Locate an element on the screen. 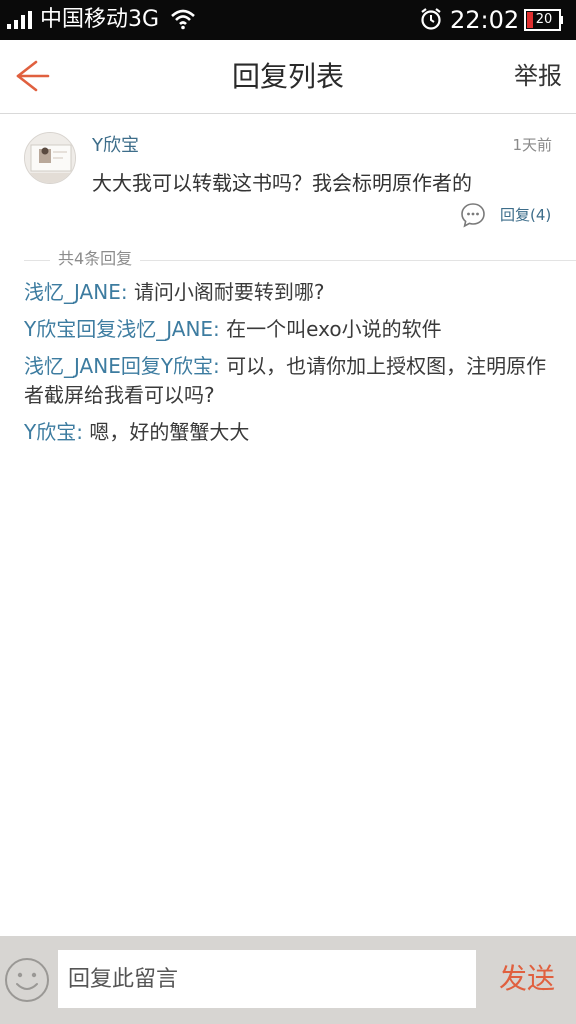 This screenshot has height=1024, width=576. report-button: 举报 is located at coordinates (538, 76).